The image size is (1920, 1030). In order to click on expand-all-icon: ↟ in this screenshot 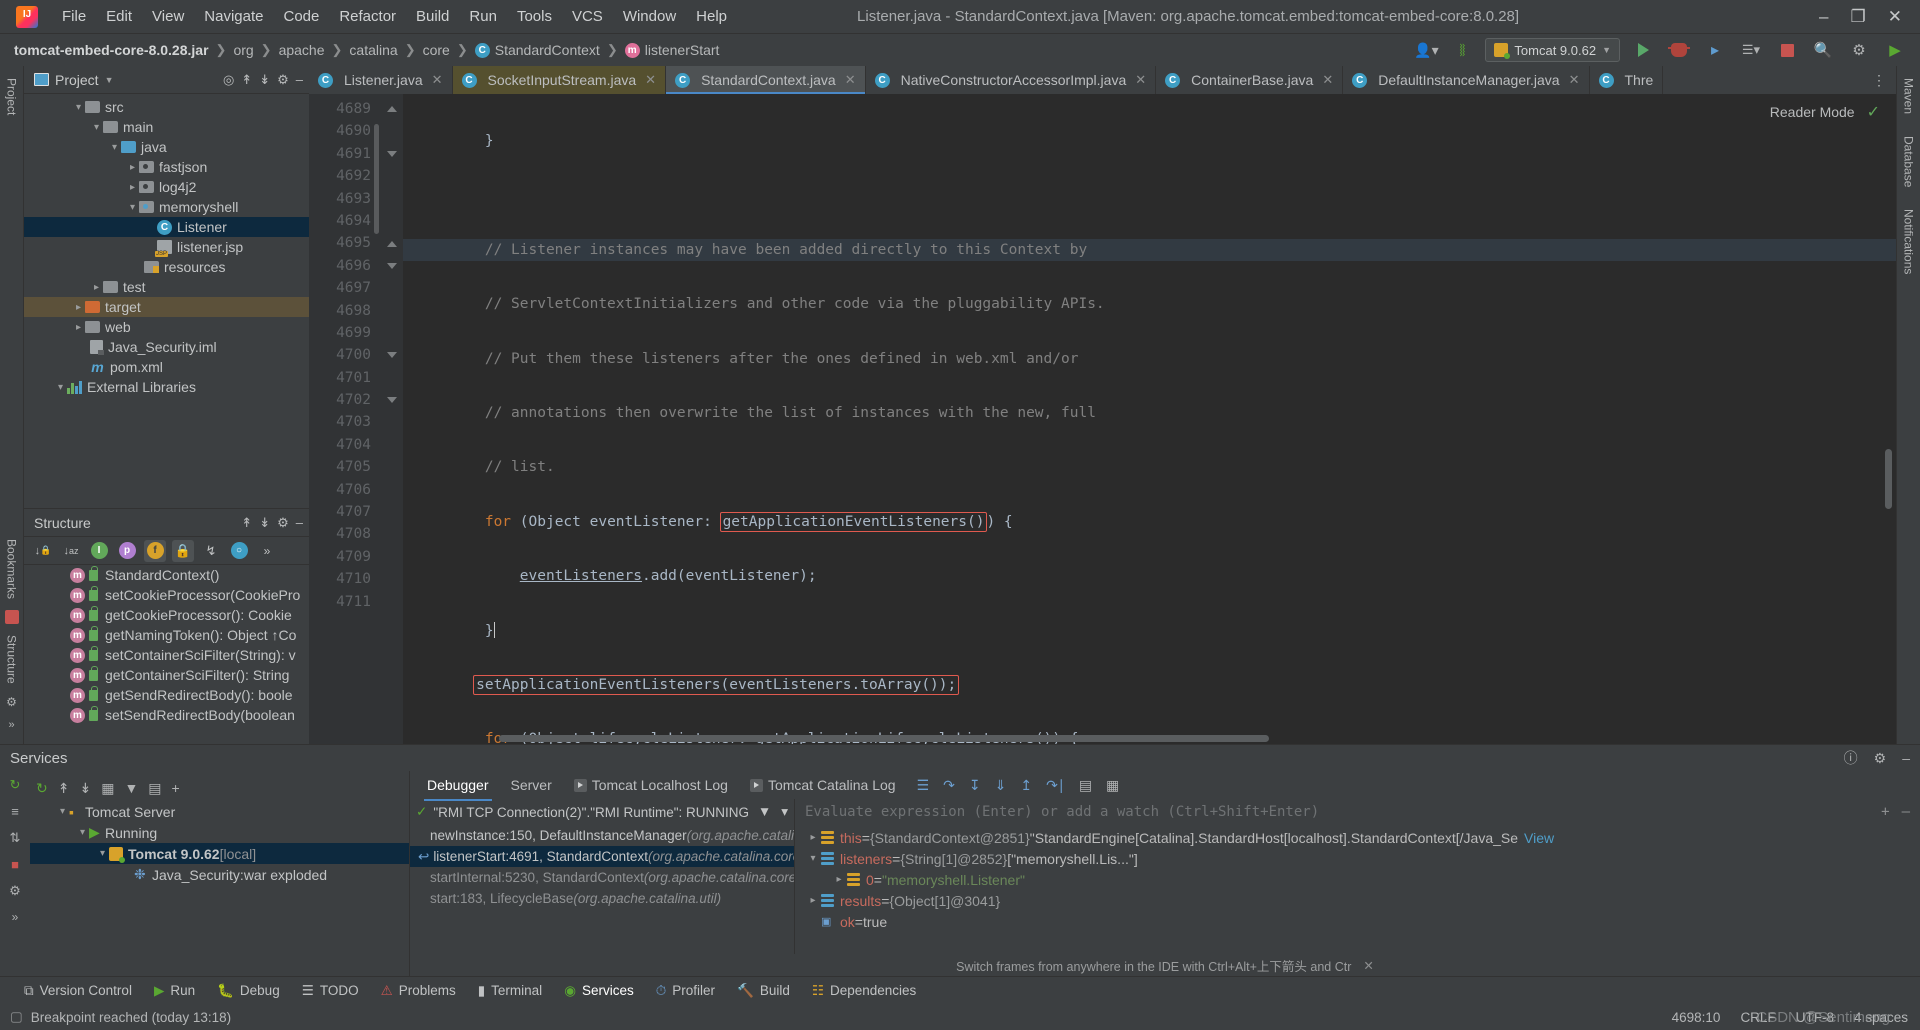, I will do `click(64, 788)`.